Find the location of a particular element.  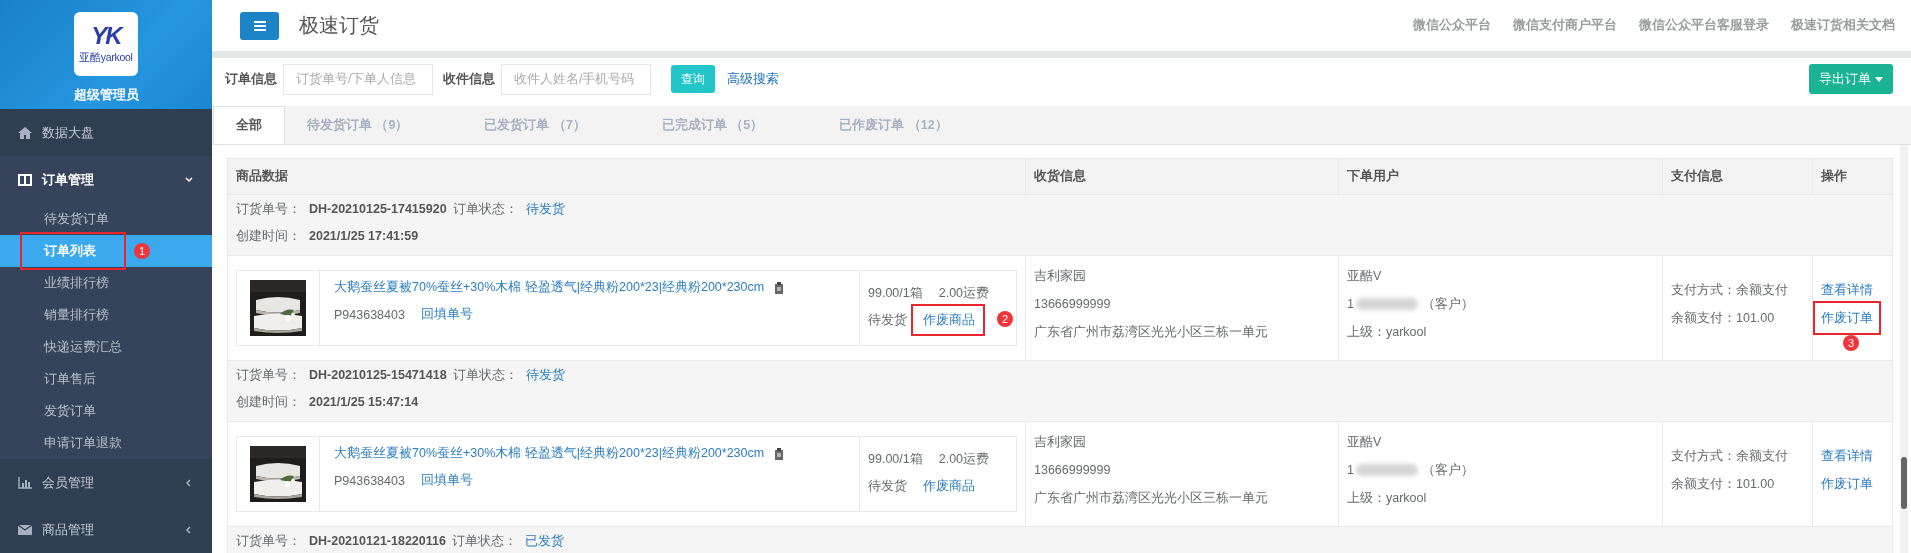

logo: YK 亚酷yarkool is located at coordinates (106, 44).